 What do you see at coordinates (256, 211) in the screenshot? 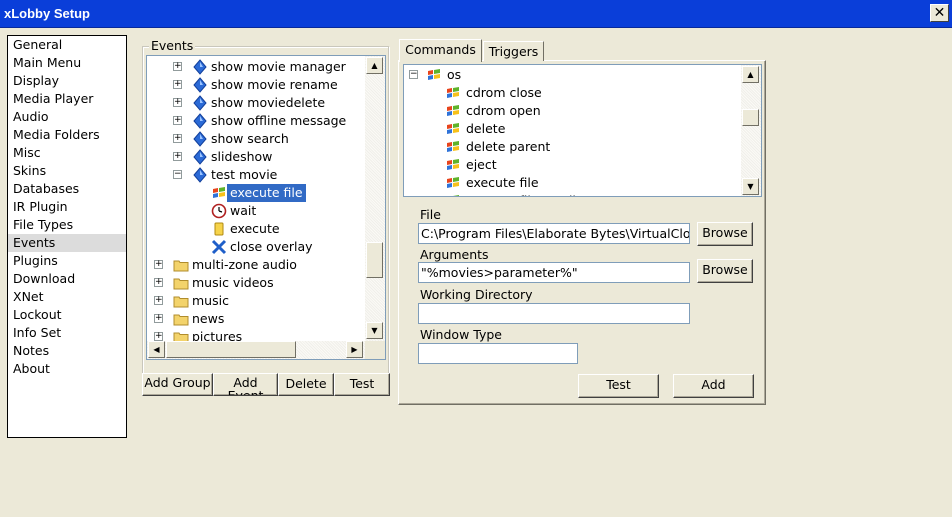
I see `event-tree-item: wait` at bounding box center [256, 211].